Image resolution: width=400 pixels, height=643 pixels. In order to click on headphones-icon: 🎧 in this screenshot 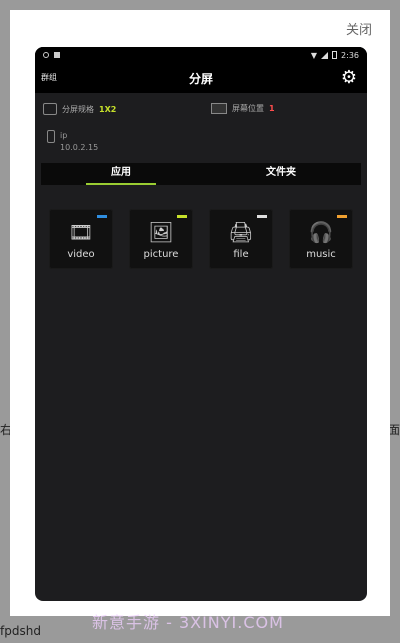, I will do `click(321, 232)`.